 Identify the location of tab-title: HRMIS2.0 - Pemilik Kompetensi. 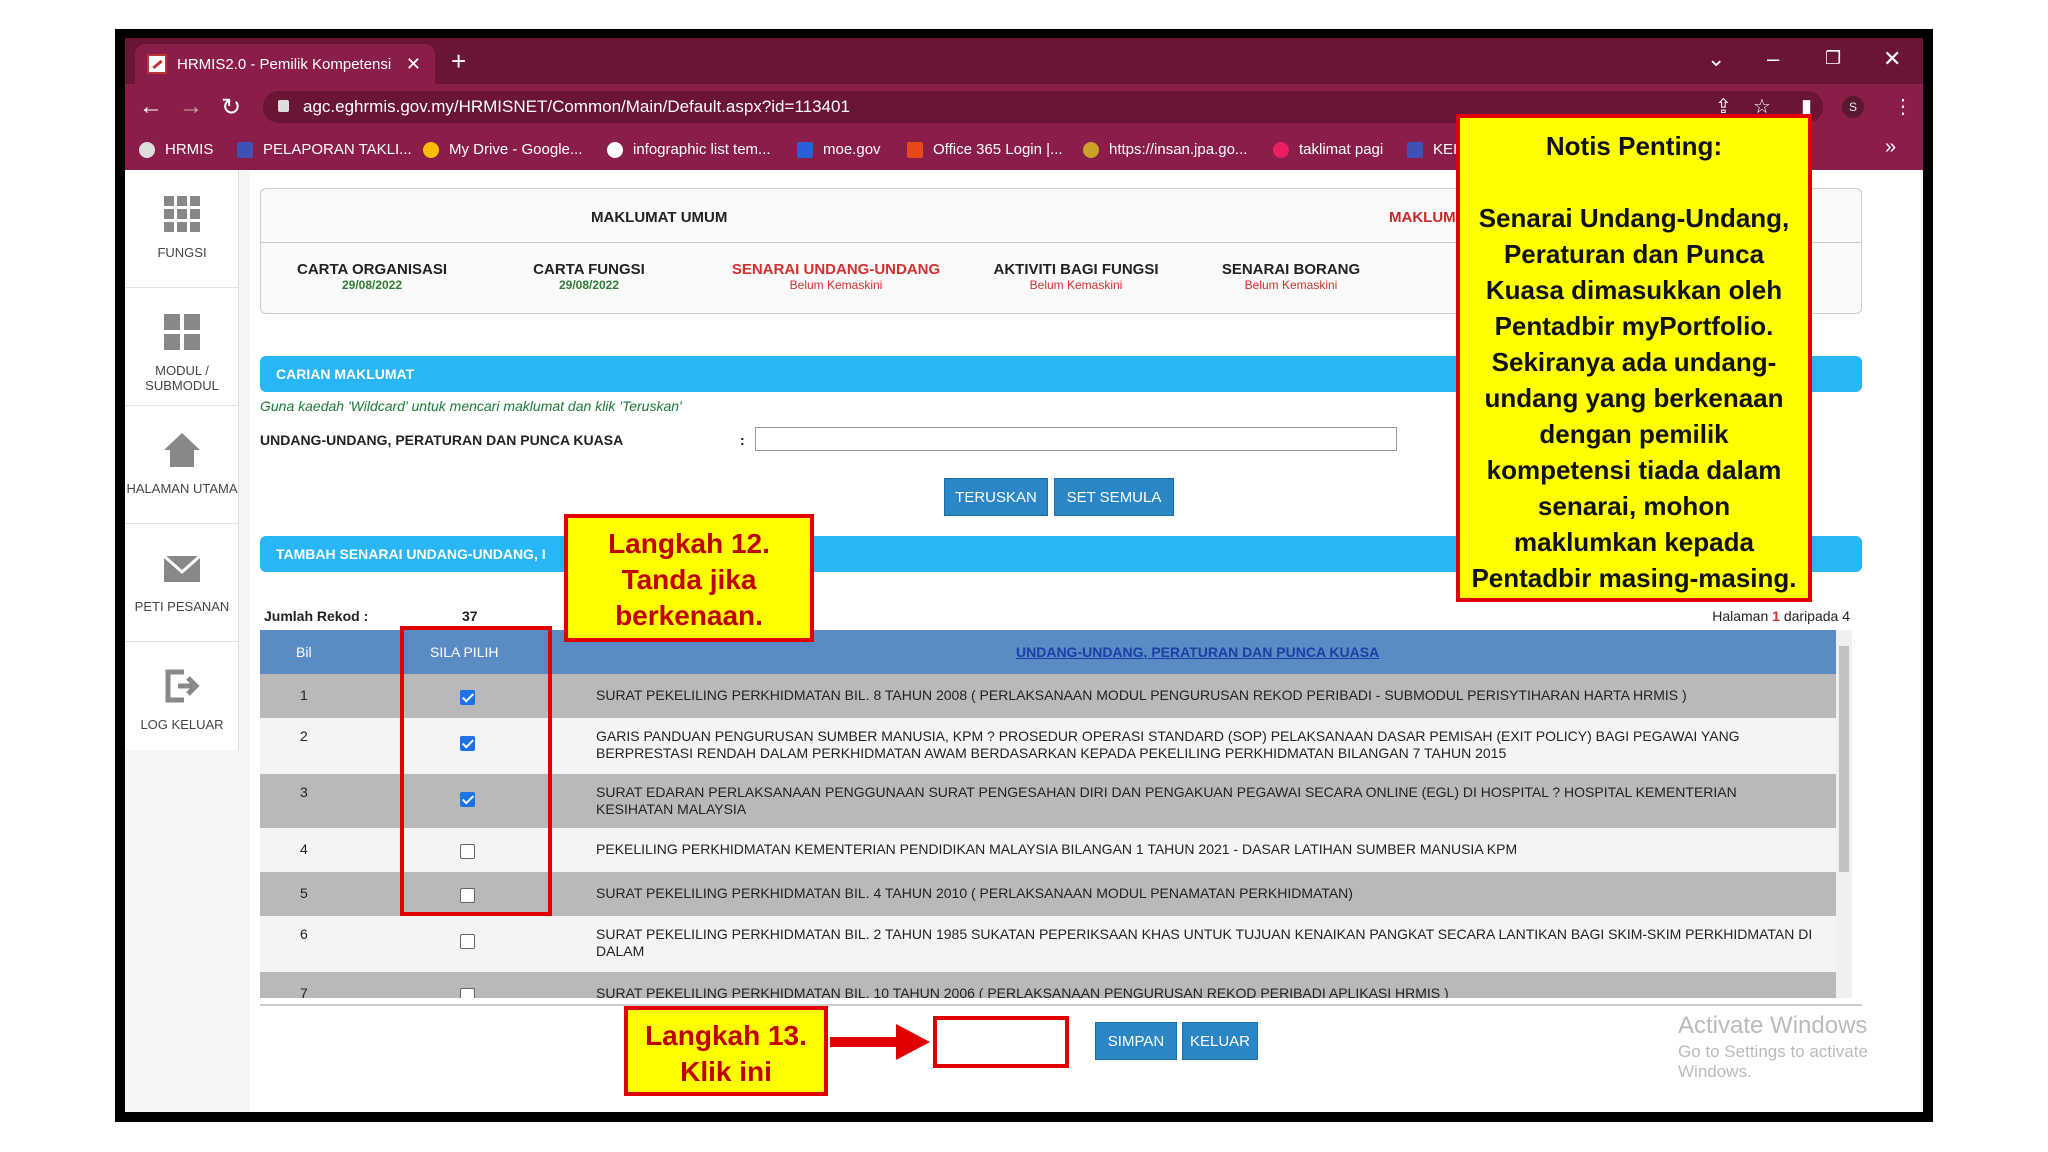
(284, 64).